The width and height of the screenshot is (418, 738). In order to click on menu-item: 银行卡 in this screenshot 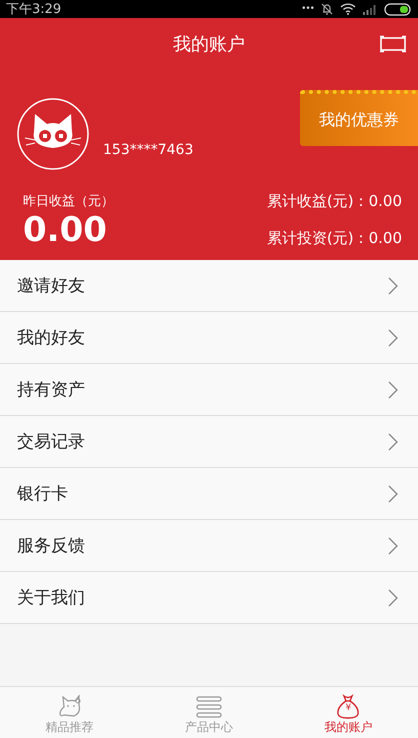, I will do `click(209, 494)`.